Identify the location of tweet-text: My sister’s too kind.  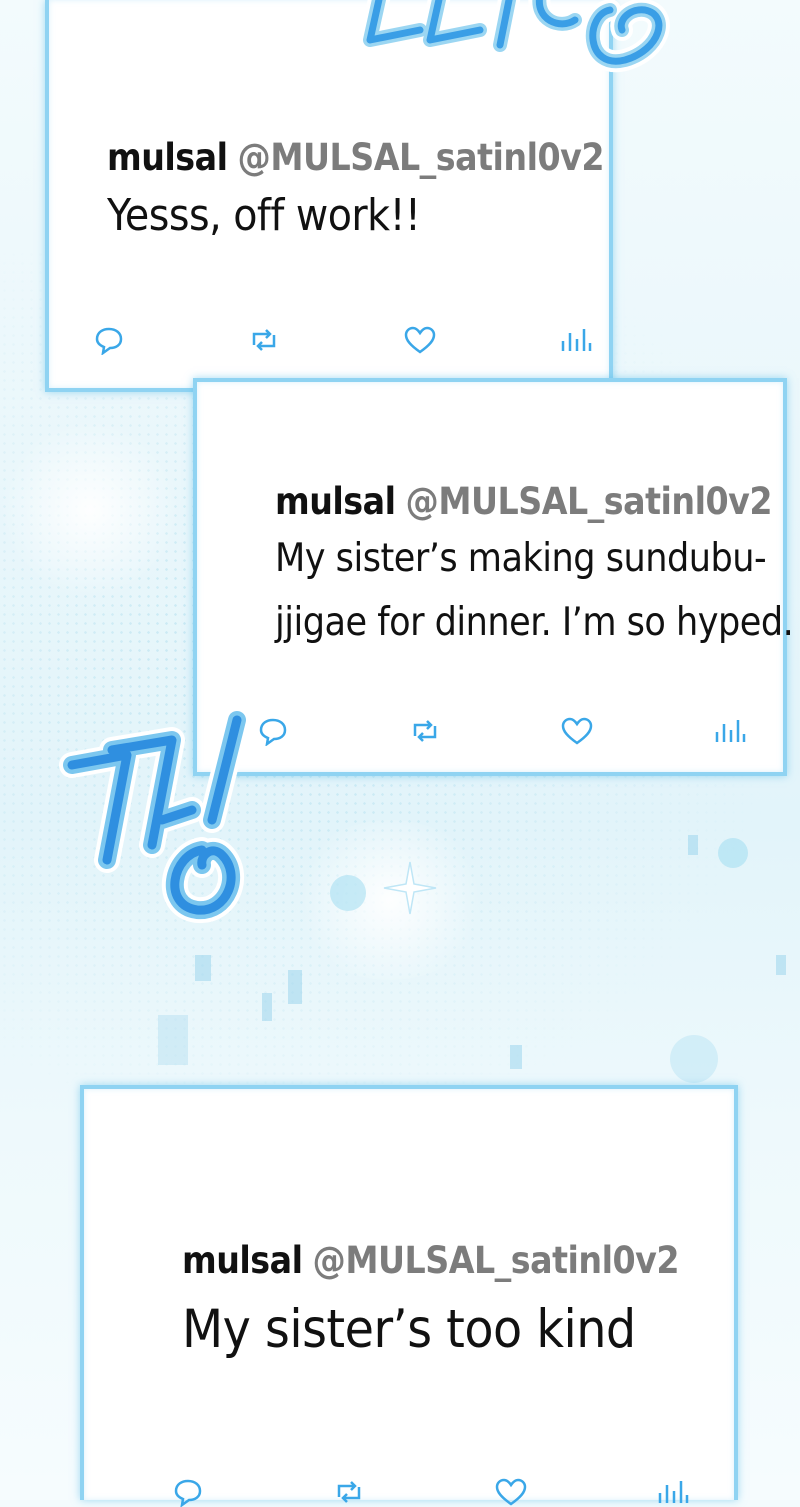
(409, 1329).